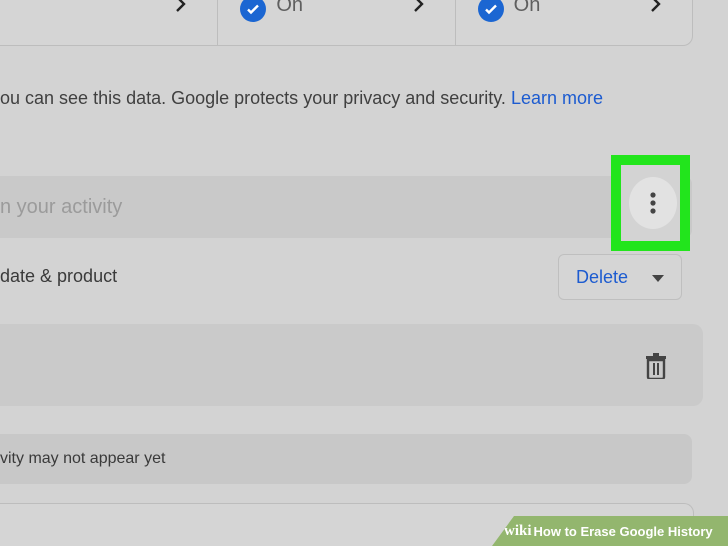 The image size is (728, 546). I want to click on watermark-title: How to Erase Google History, so click(623, 531).